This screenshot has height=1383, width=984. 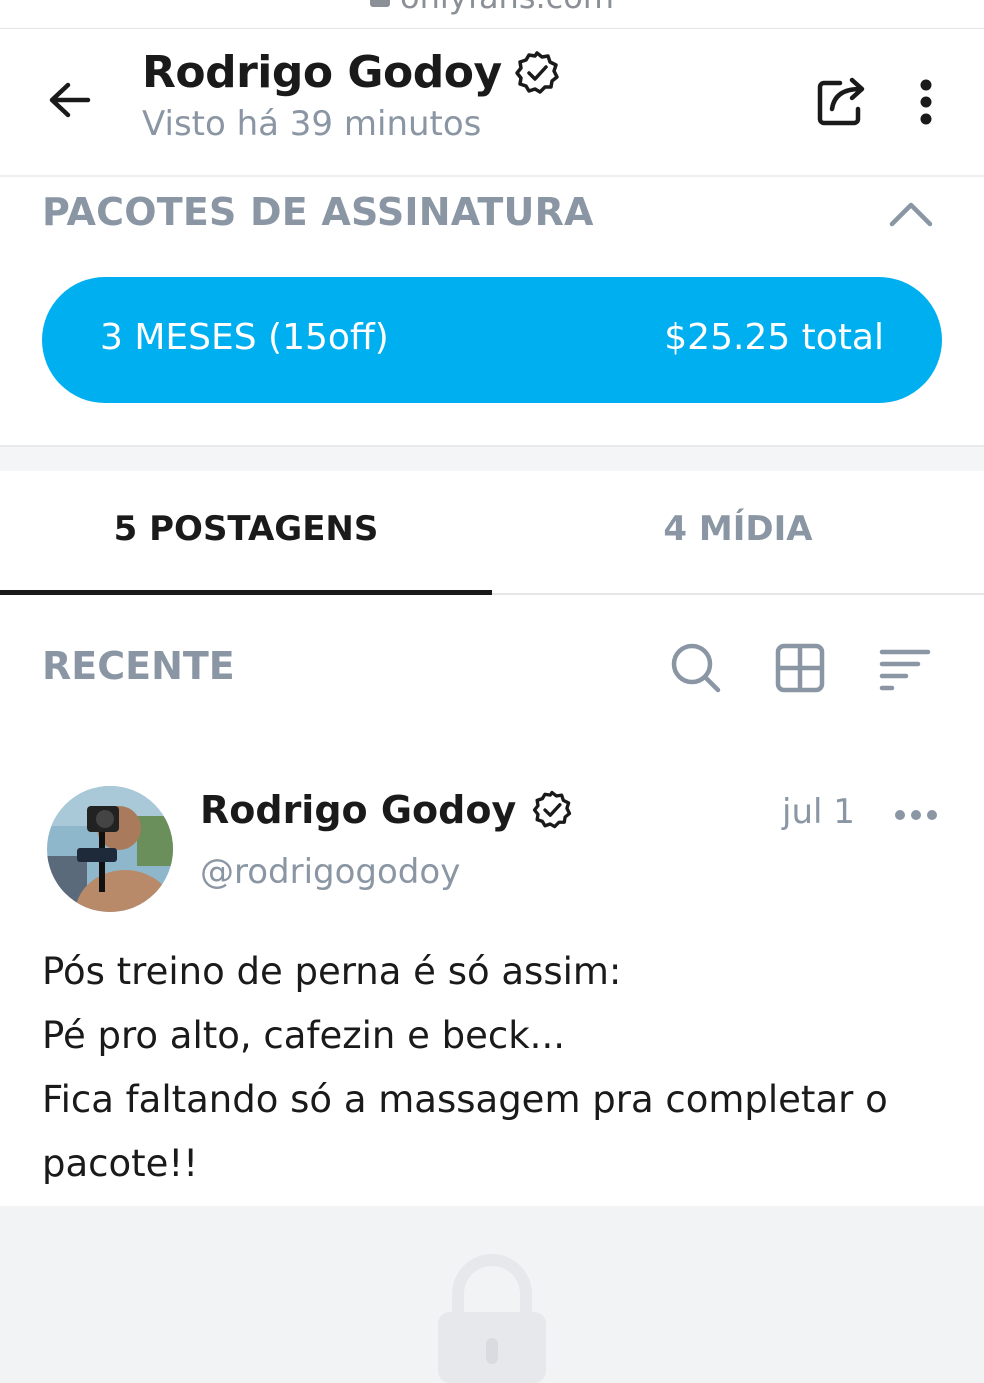 I want to click on browser-url: onlyfans.com, so click(x=492, y=8).